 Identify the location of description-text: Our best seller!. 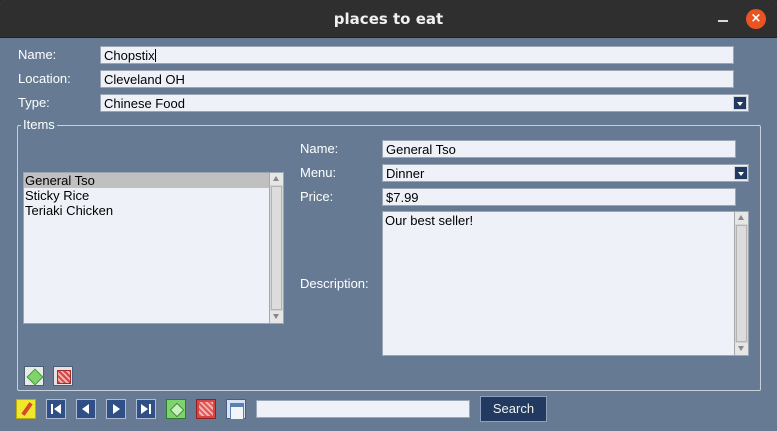
(429, 220).